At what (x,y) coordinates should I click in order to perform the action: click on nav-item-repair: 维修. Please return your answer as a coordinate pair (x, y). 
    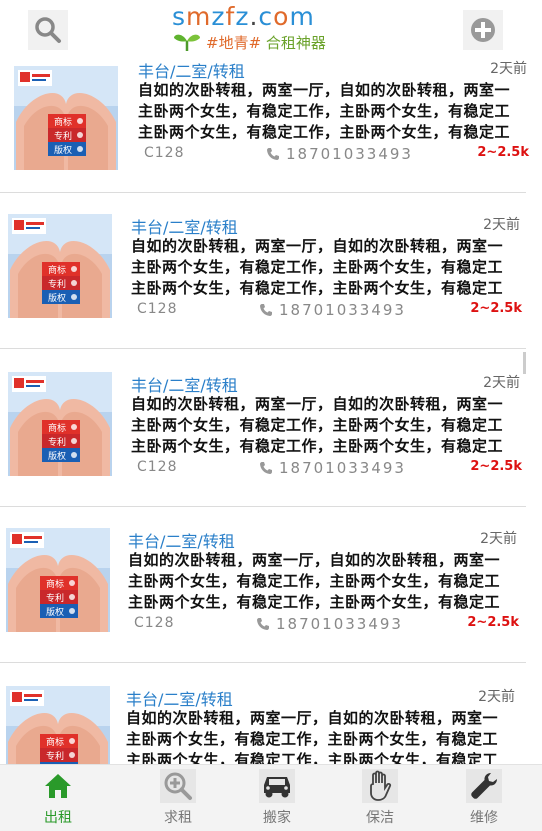
    Looking at the image, I should click on (484, 798).